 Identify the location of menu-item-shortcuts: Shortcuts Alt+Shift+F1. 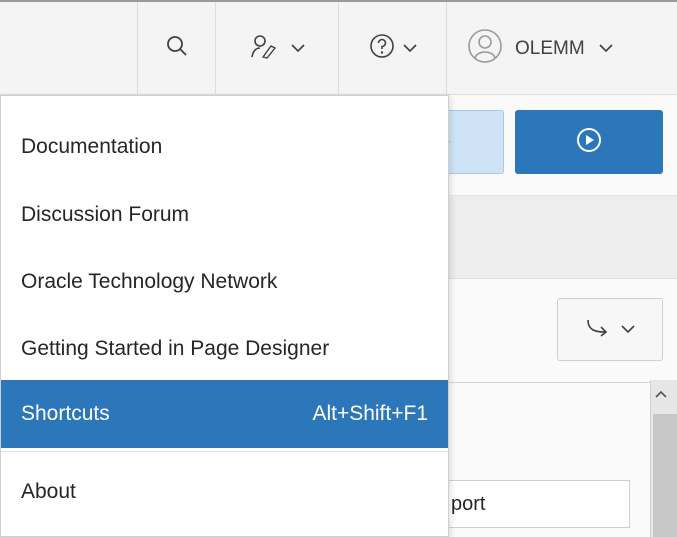
(224, 414).